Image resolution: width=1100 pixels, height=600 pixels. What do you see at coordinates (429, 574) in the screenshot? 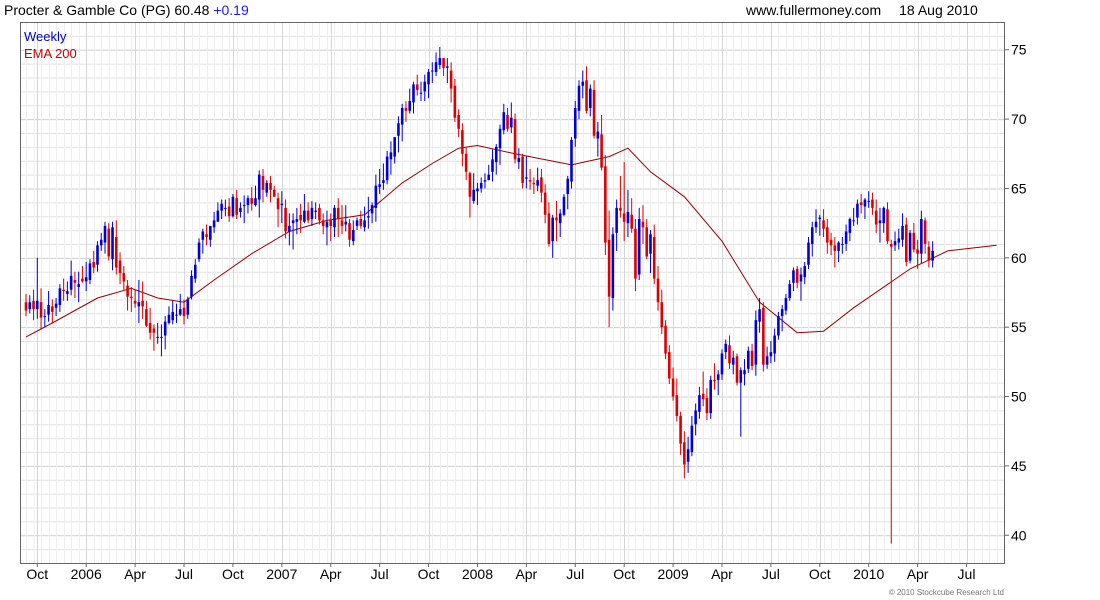
I see `x-tick-label: Oct` at bounding box center [429, 574].